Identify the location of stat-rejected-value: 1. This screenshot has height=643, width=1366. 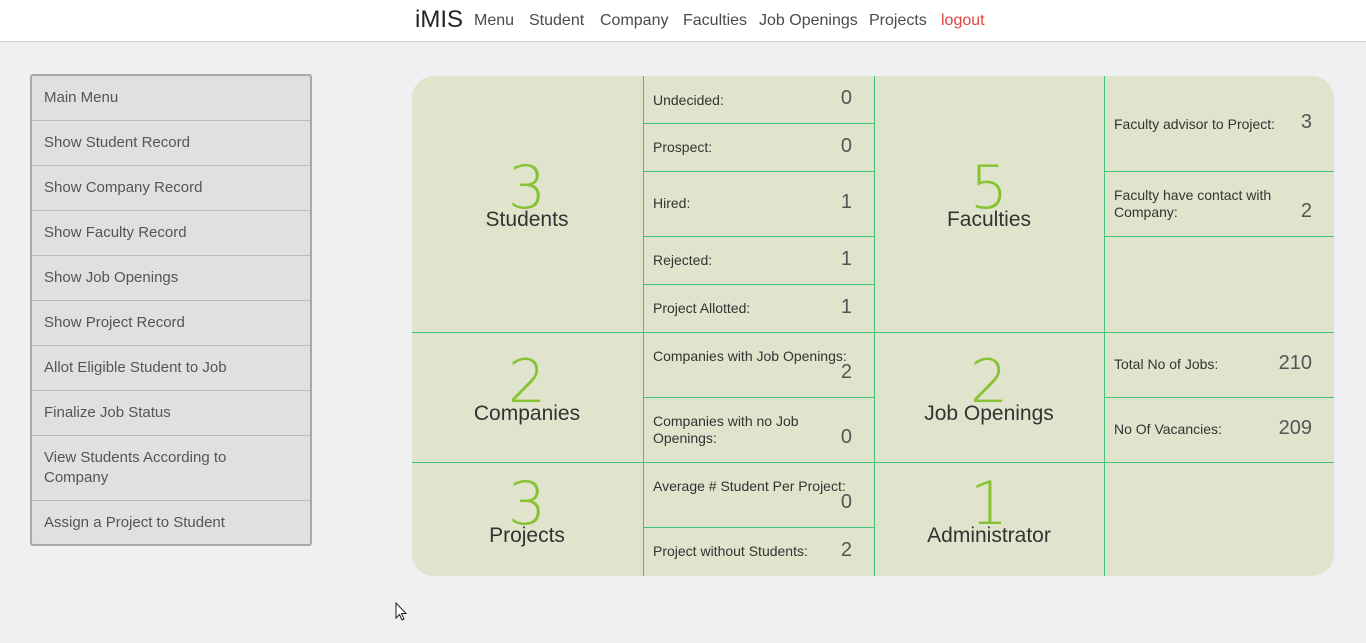
(846, 259).